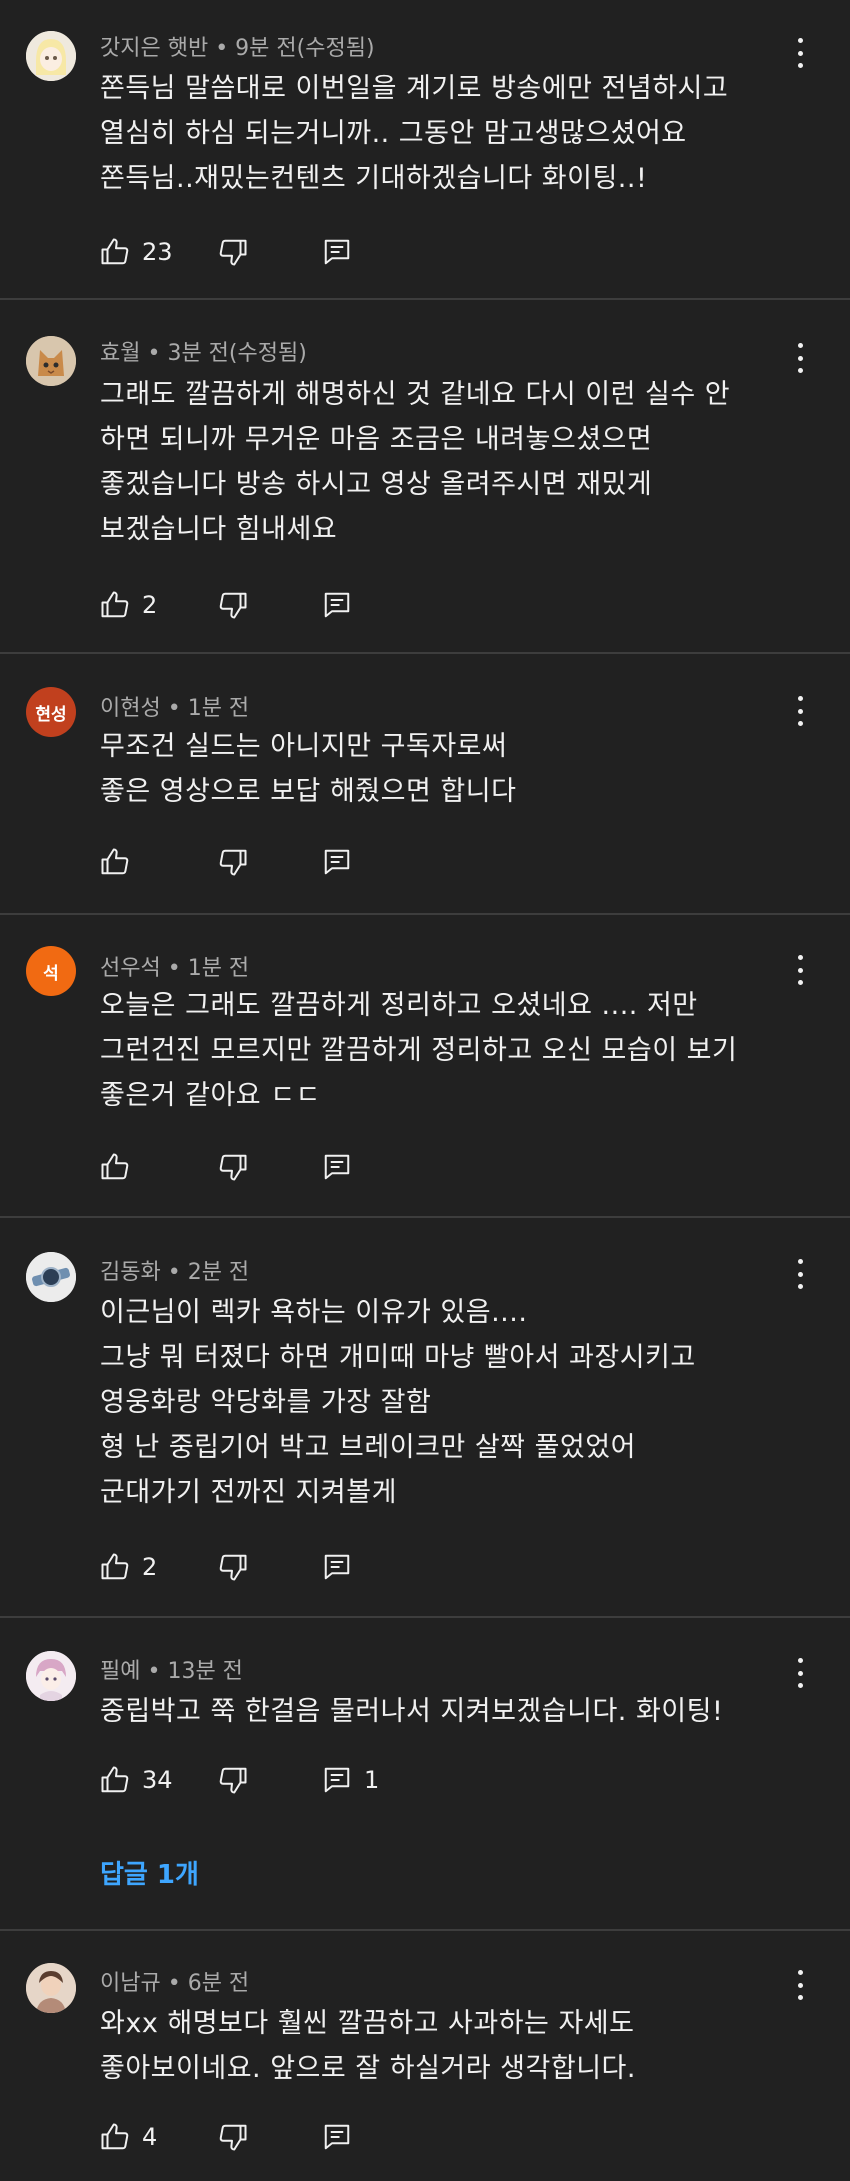 Image resolution: width=850 pixels, height=2181 pixels. What do you see at coordinates (304, 48) in the screenshot?
I see `timestamp: 9분 전(수정됨)` at bounding box center [304, 48].